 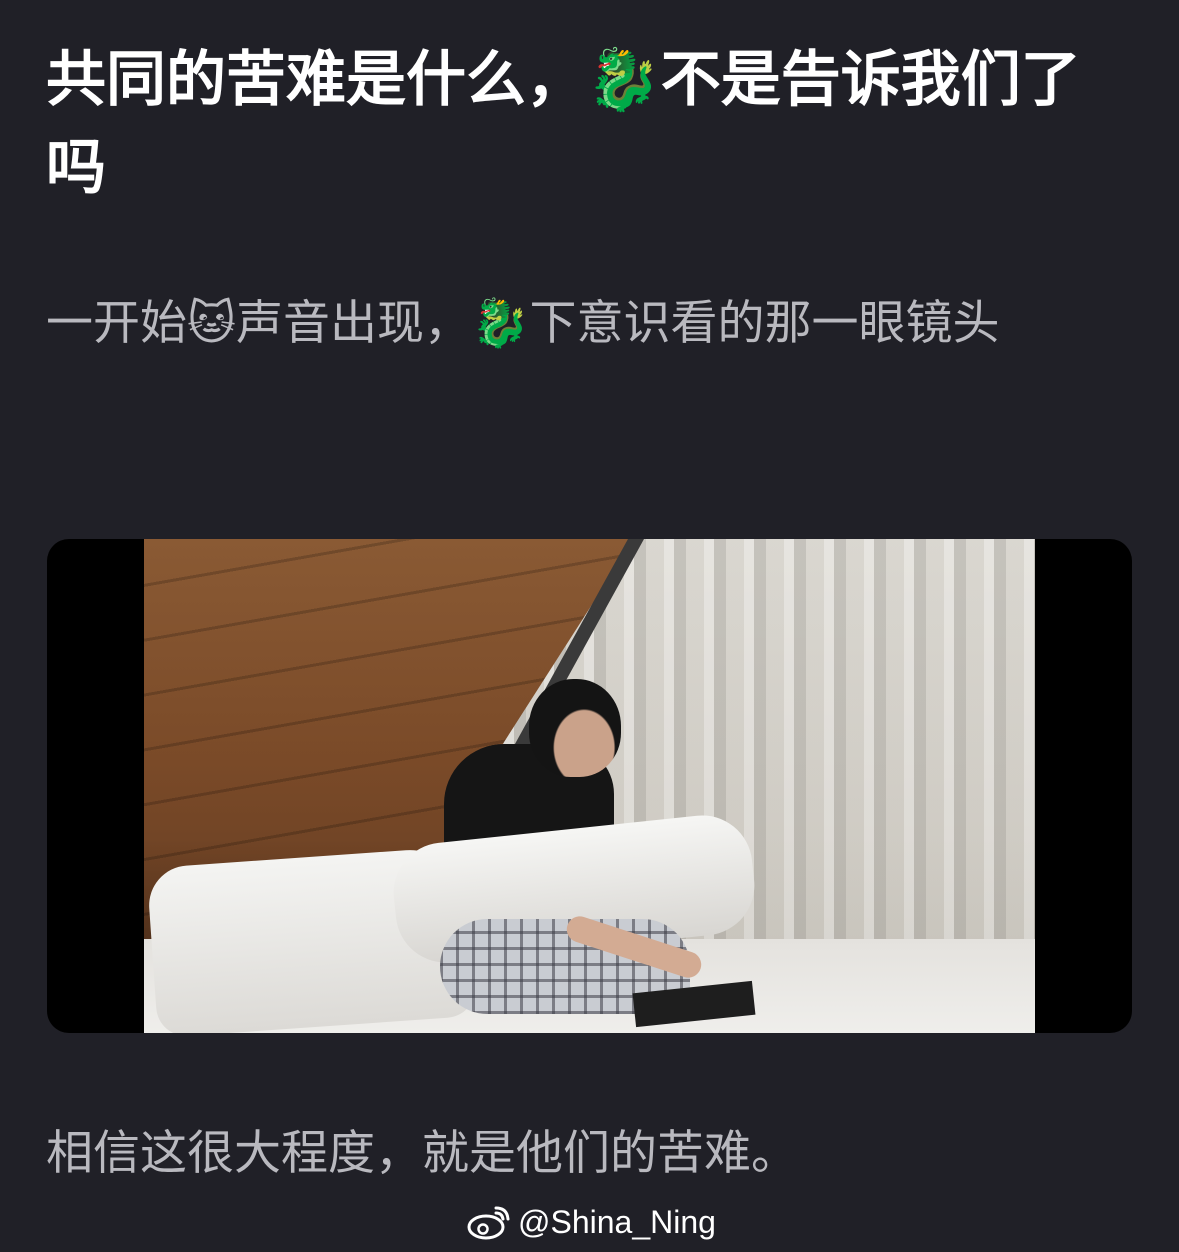 I want to click on post-paragraph-2: 相信这很大程度，就是他们的苦难。, so click(x=422, y=1153).